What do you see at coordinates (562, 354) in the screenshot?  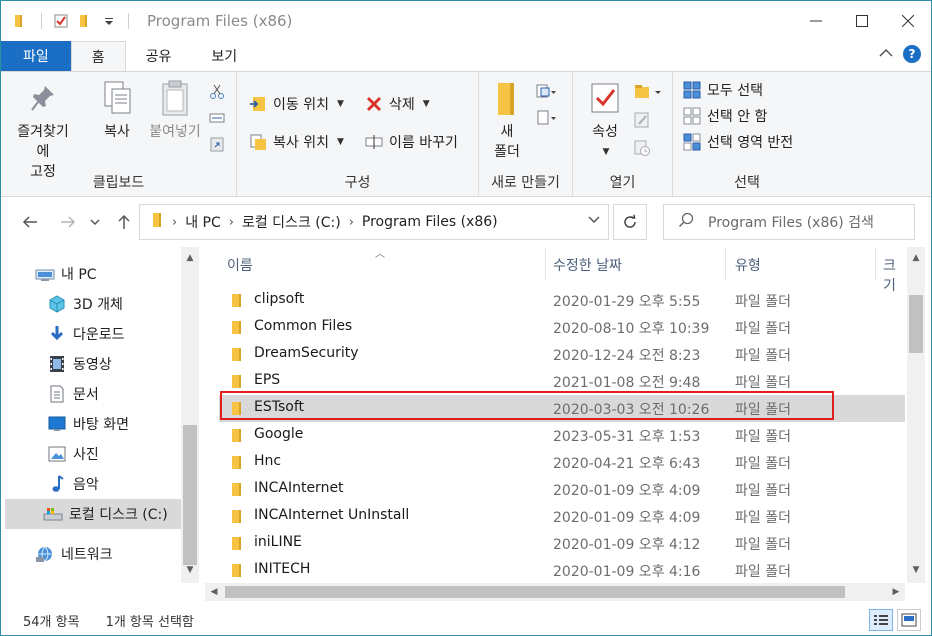 I see `table-row: DreamSecurity 2020-12-24 오전 8:23 파일 폴더` at bounding box center [562, 354].